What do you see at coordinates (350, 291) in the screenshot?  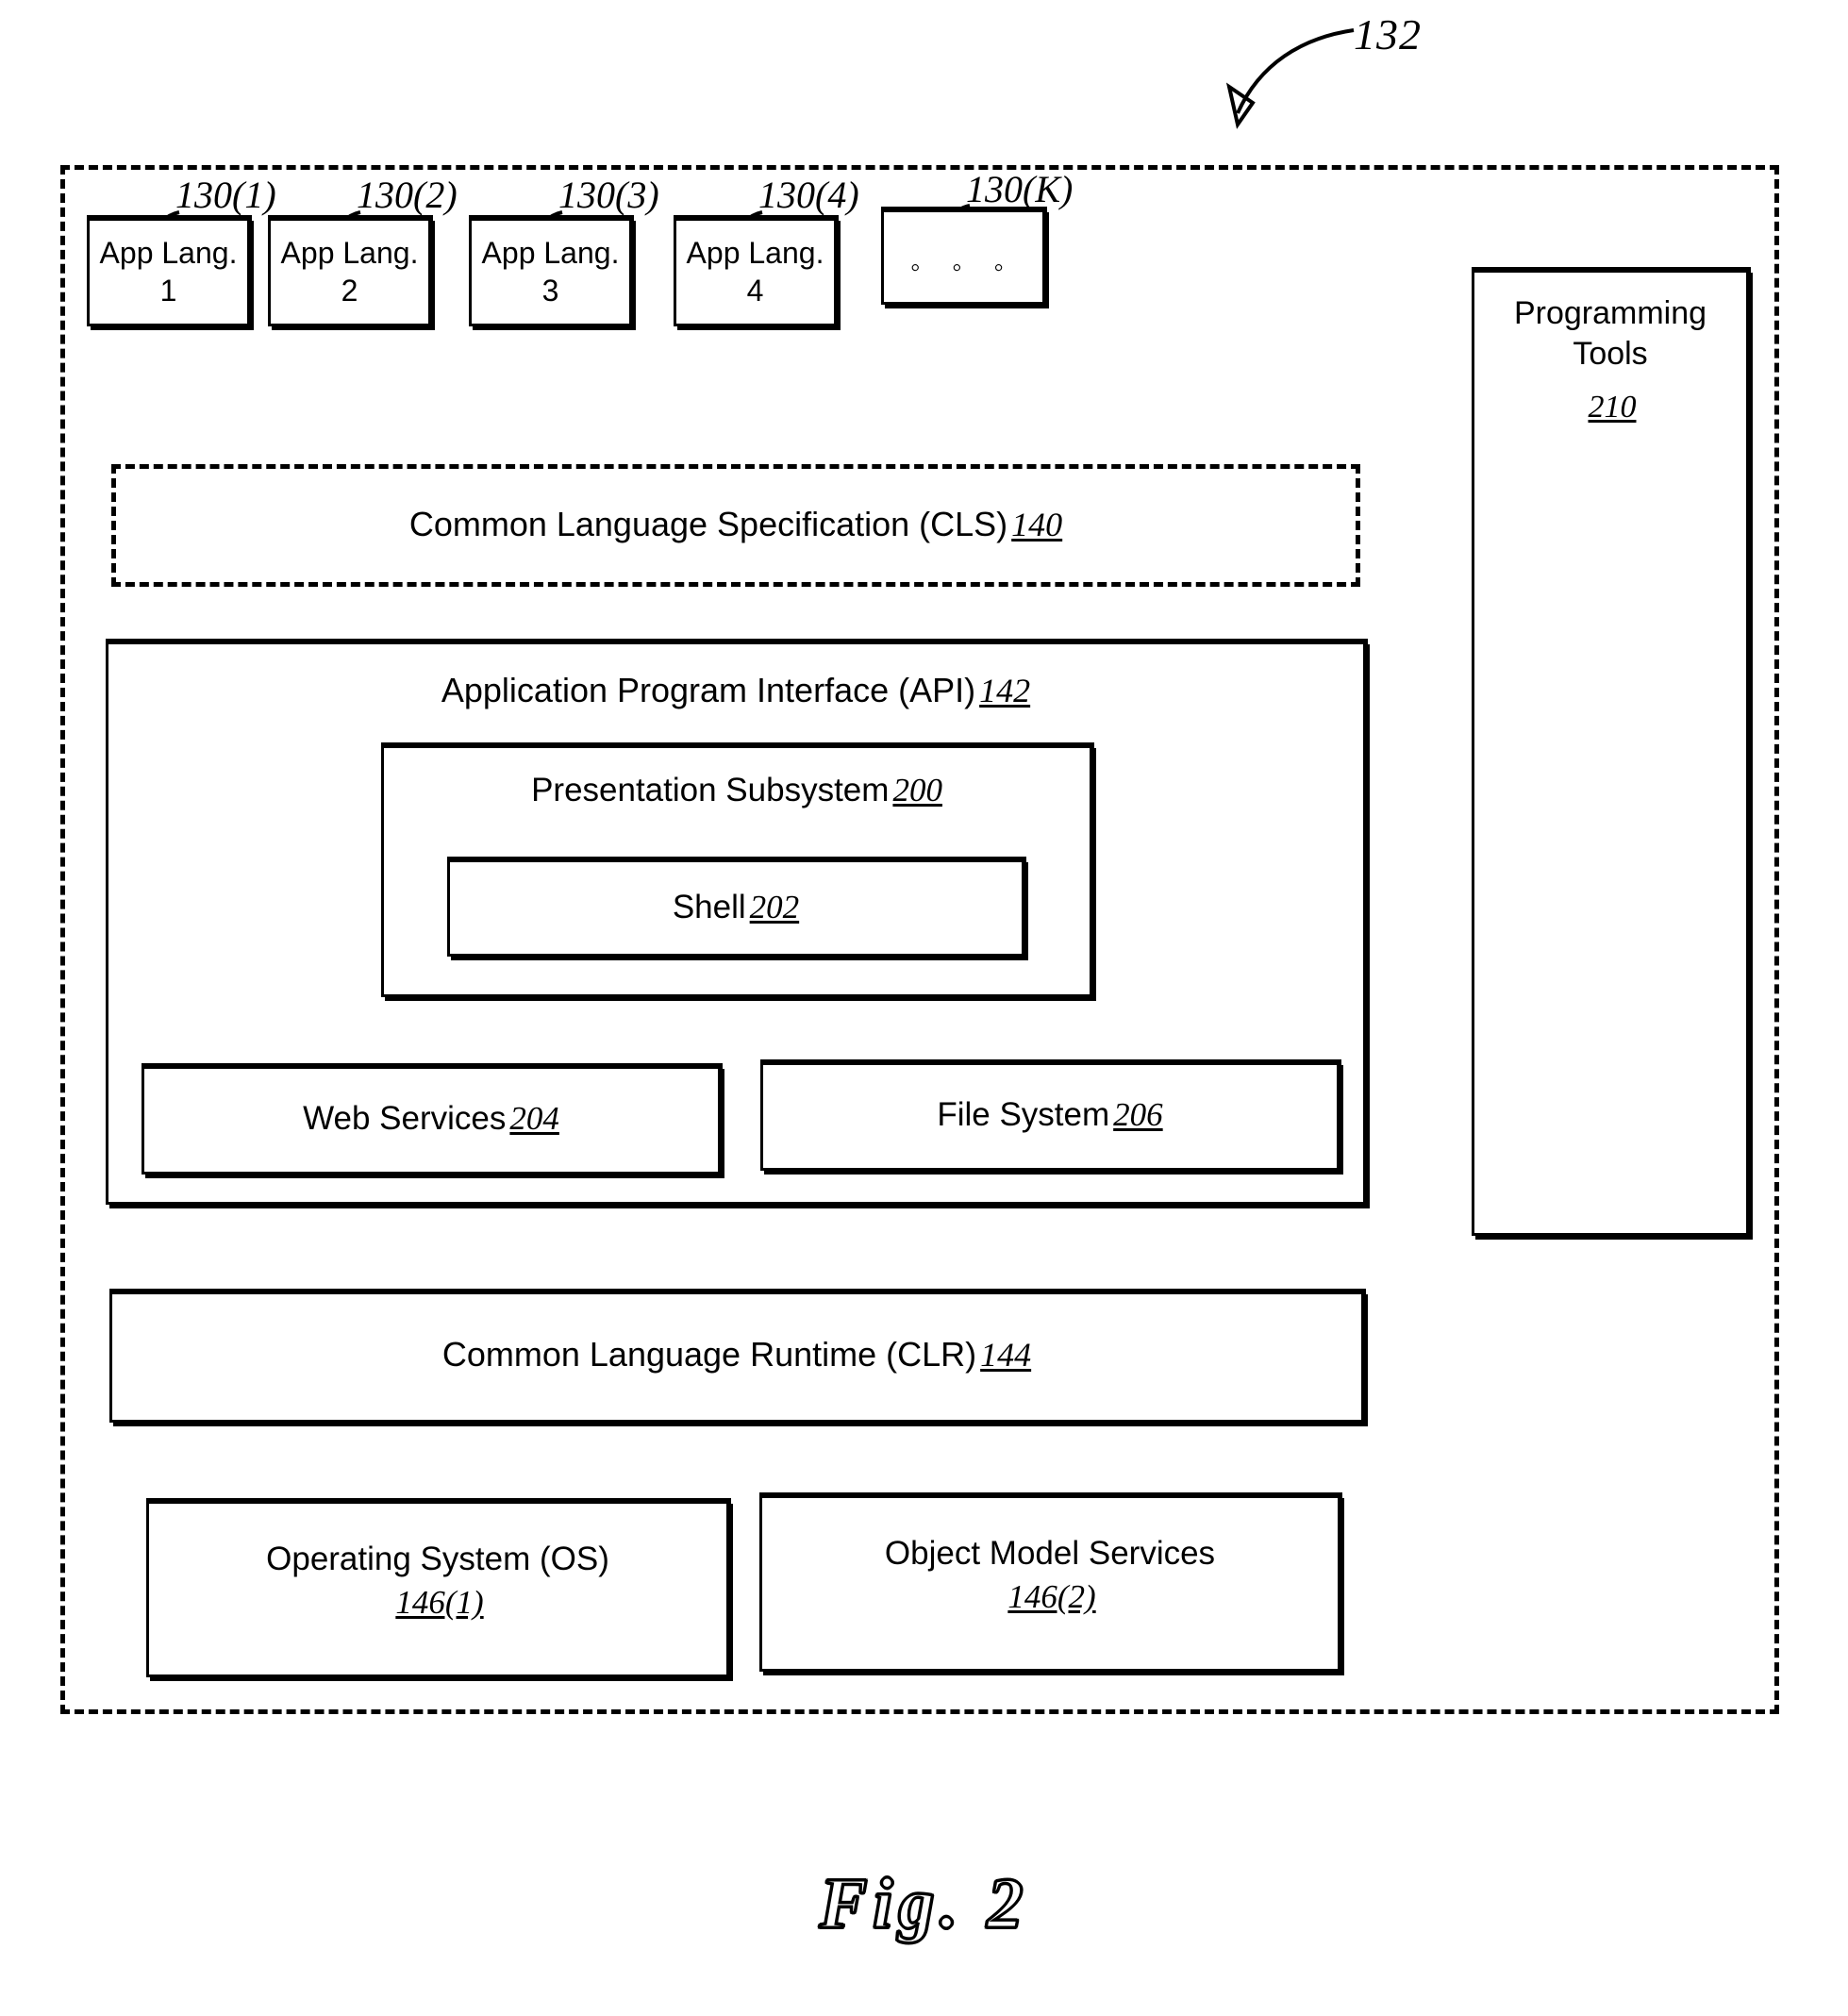 I see `app-lang-2-number: 2` at bounding box center [350, 291].